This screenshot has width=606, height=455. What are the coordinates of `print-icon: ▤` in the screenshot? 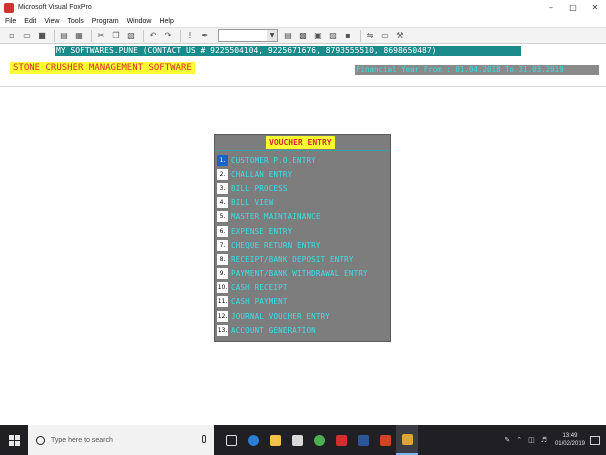 It's located at (64, 36).